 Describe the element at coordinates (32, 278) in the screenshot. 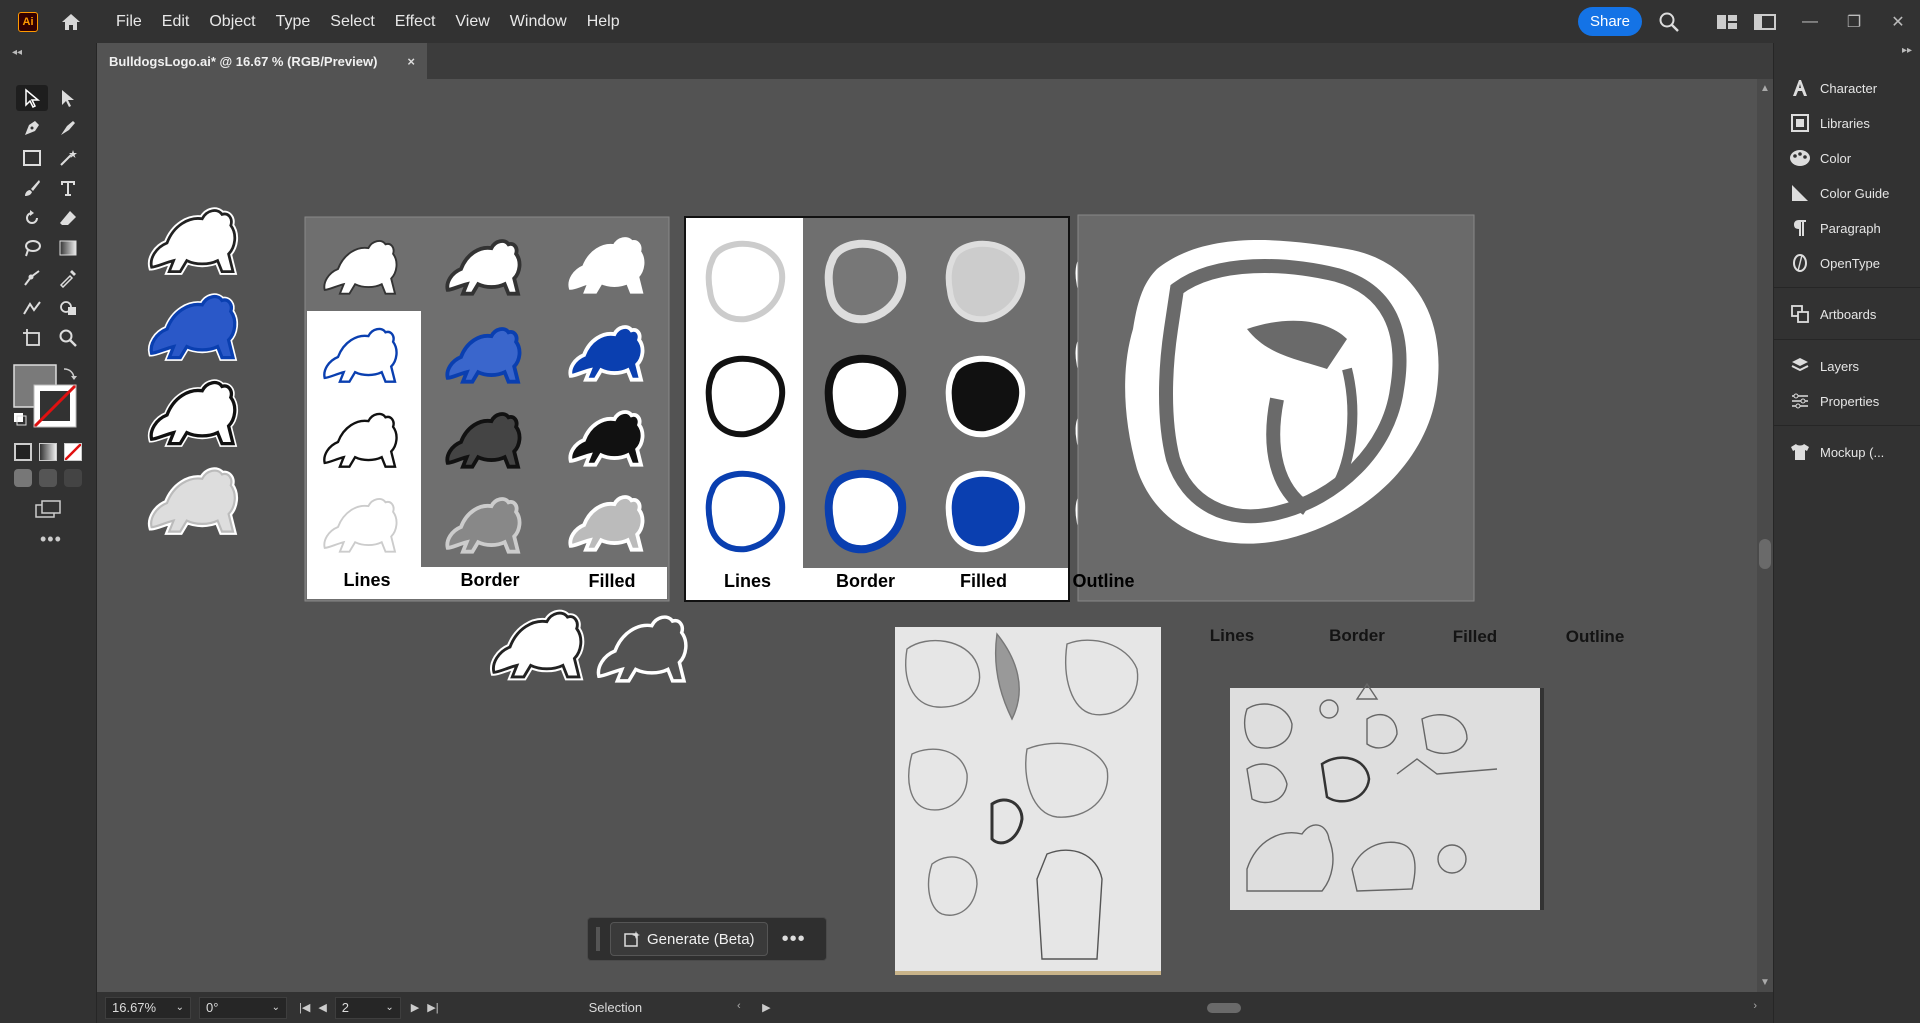

I see `puppet-warp-tool-icon` at that location.